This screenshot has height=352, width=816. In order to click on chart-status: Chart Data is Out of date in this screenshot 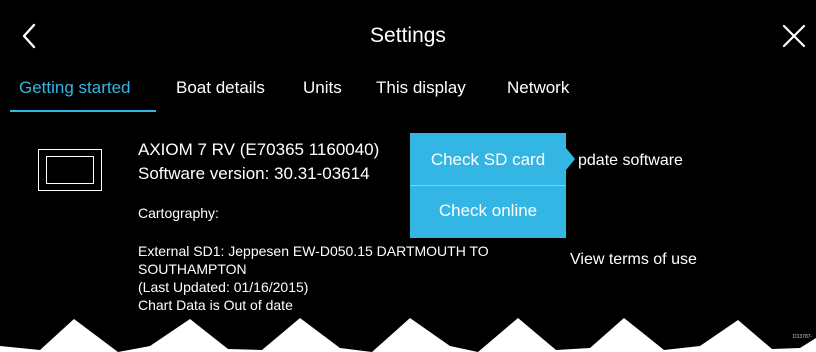, I will do `click(215, 305)`.